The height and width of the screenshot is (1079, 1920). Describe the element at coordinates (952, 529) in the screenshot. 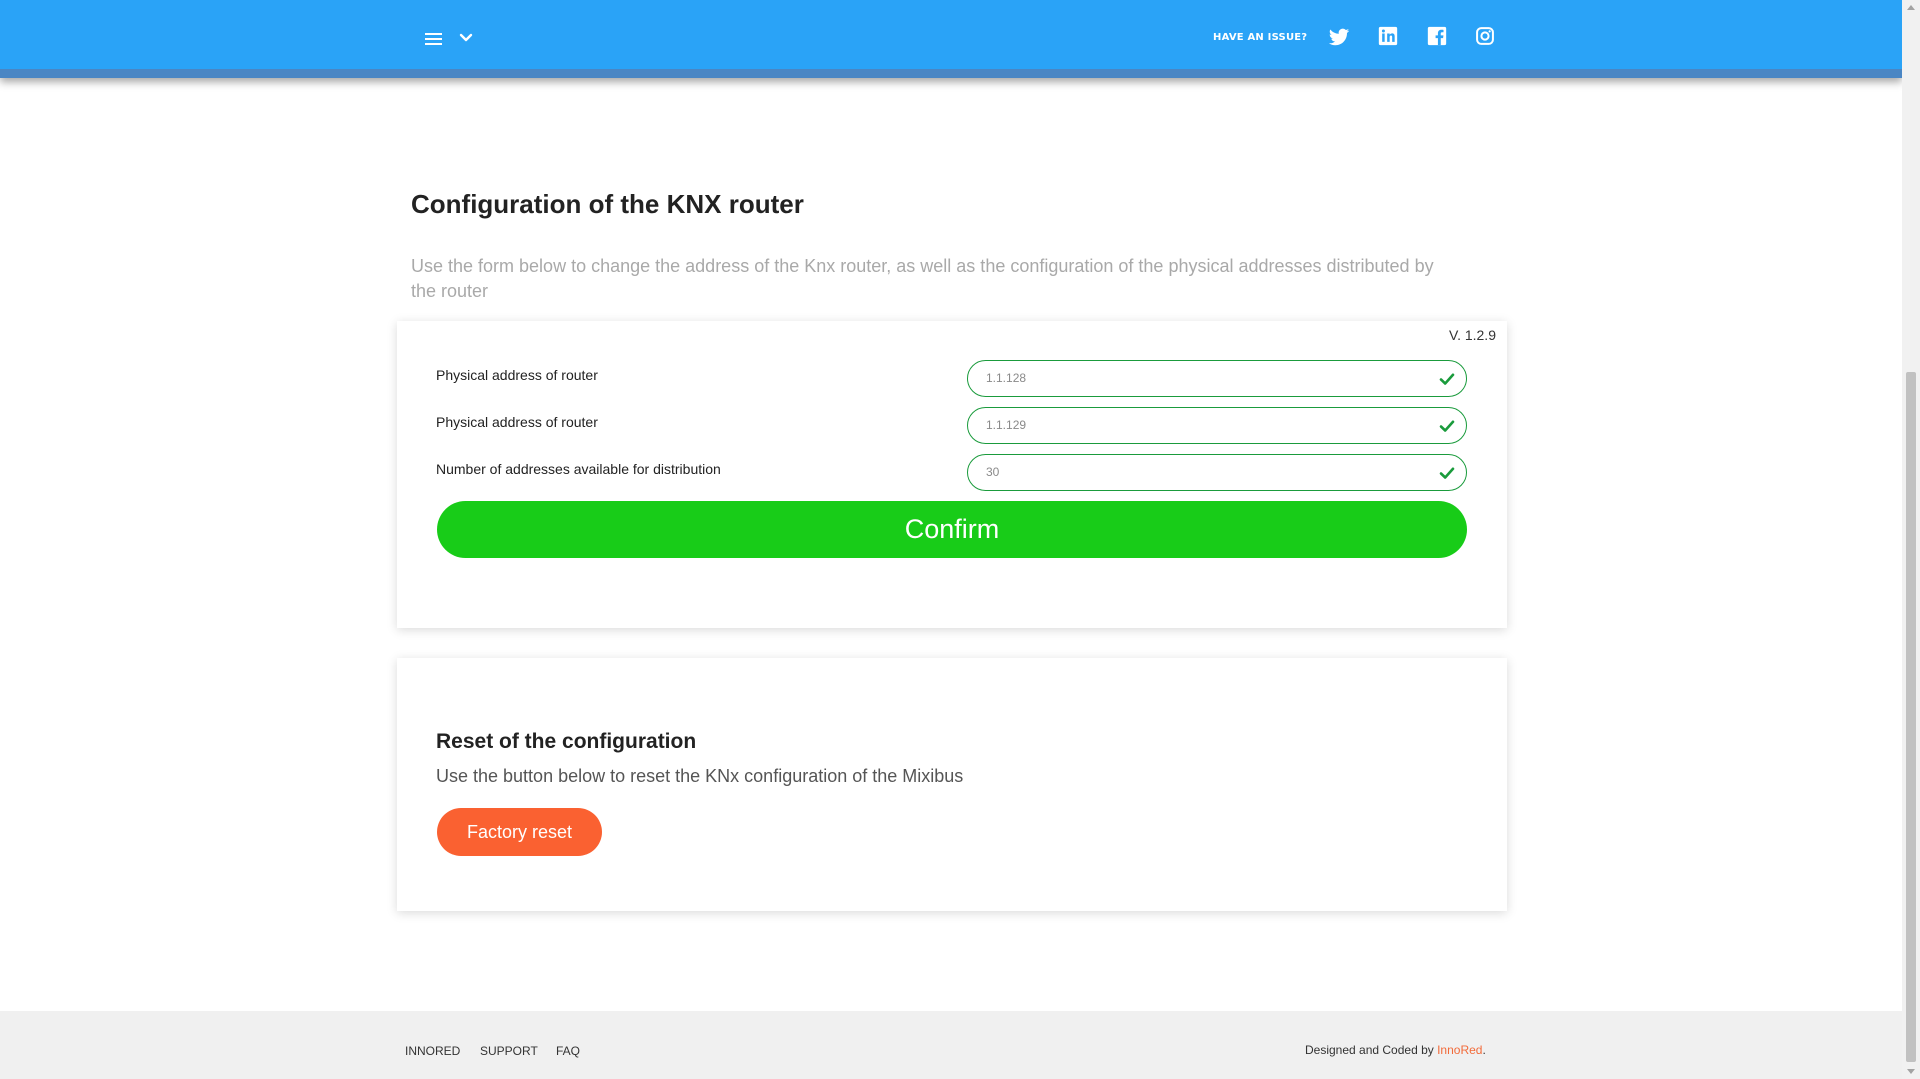

I see `confirm-button: Confirm` at that location.